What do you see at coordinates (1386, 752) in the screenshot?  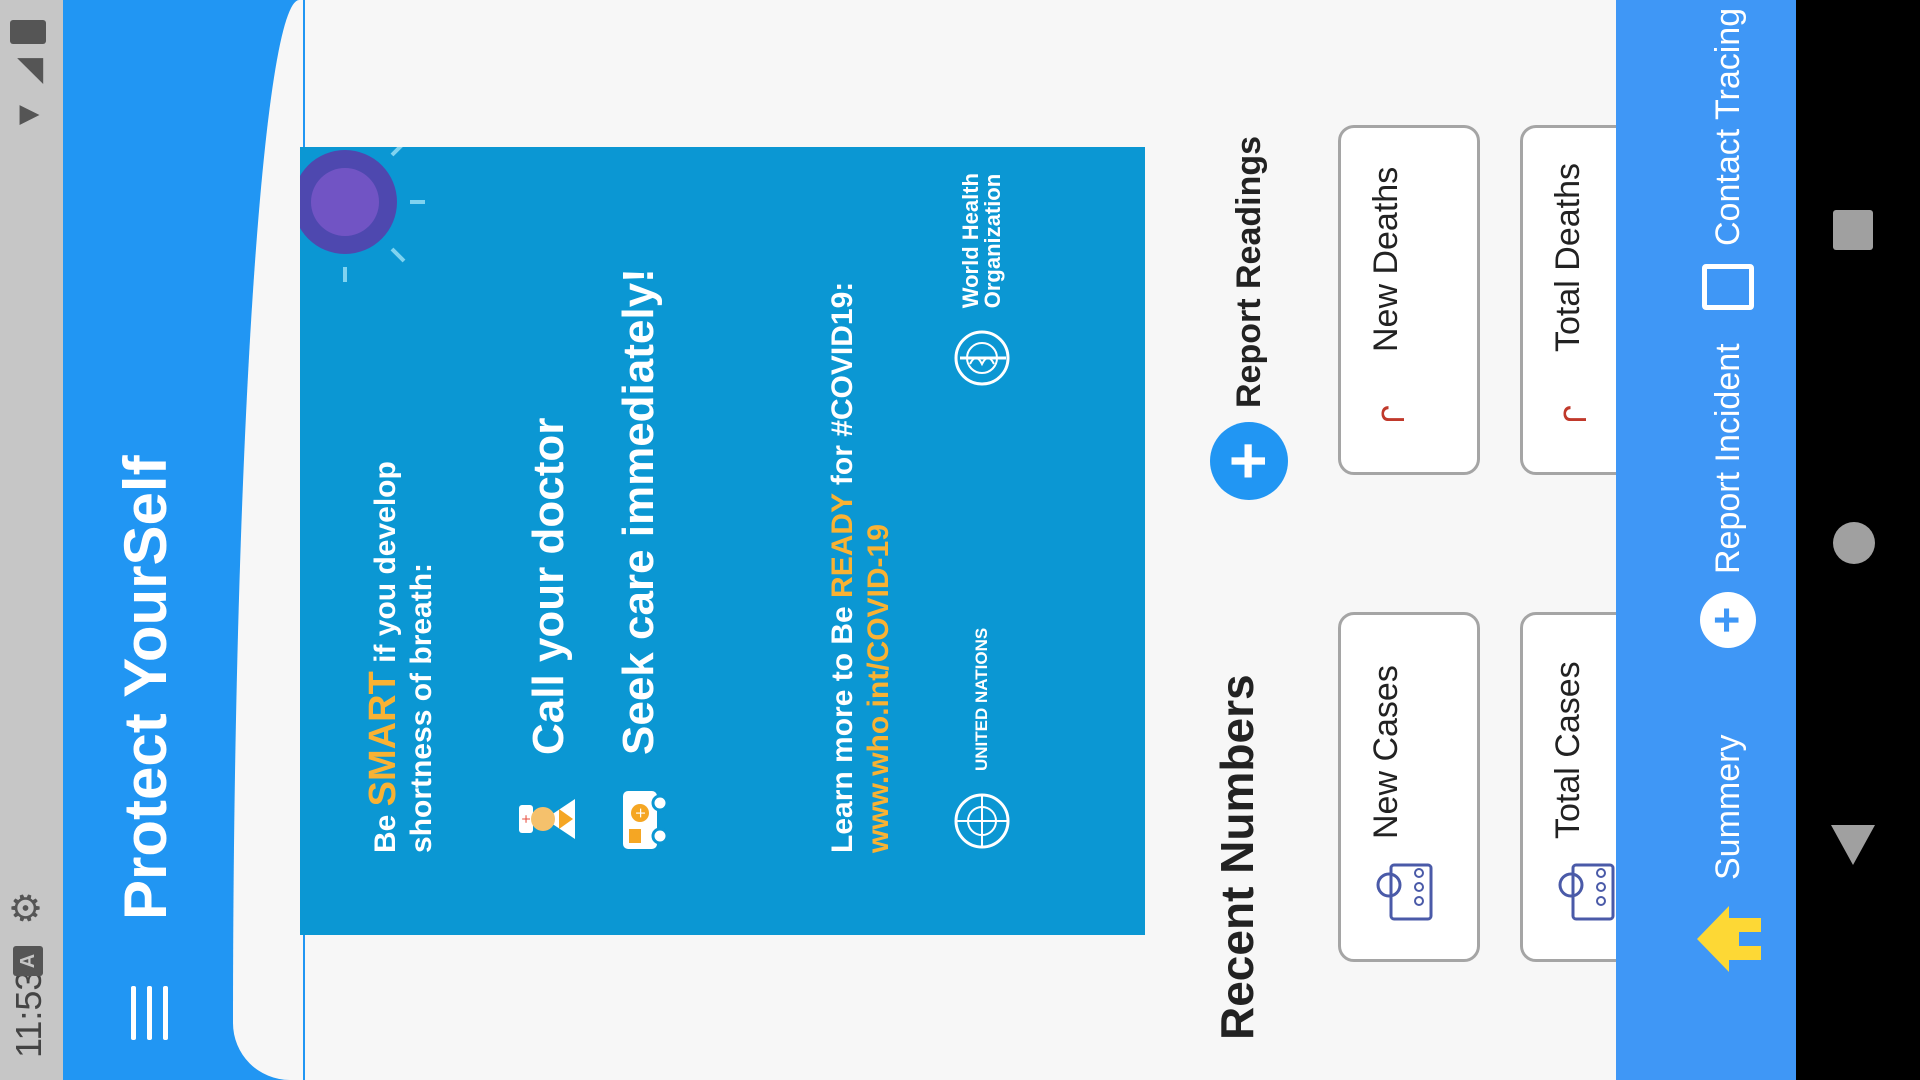 I see `card-label: New Cases` at bounding box center [1386, 752].